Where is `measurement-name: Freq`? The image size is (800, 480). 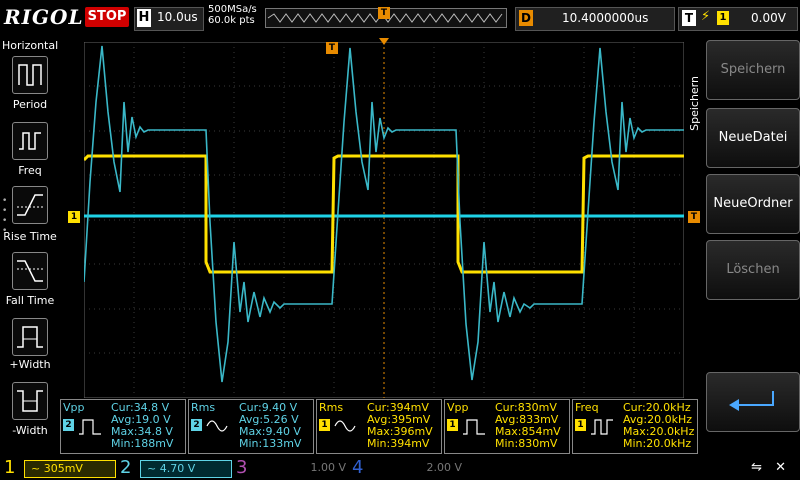 measurement-name: Freq is located at coordinates (587, 407).